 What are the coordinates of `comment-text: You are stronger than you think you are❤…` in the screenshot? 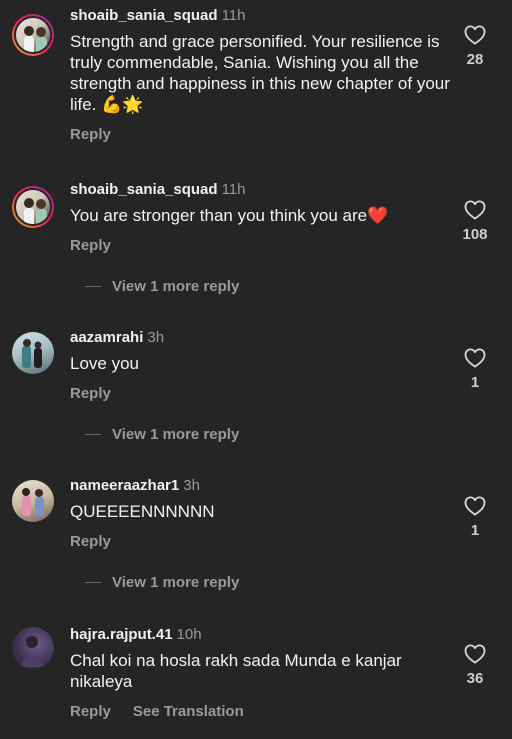 It's located at (229, 215).